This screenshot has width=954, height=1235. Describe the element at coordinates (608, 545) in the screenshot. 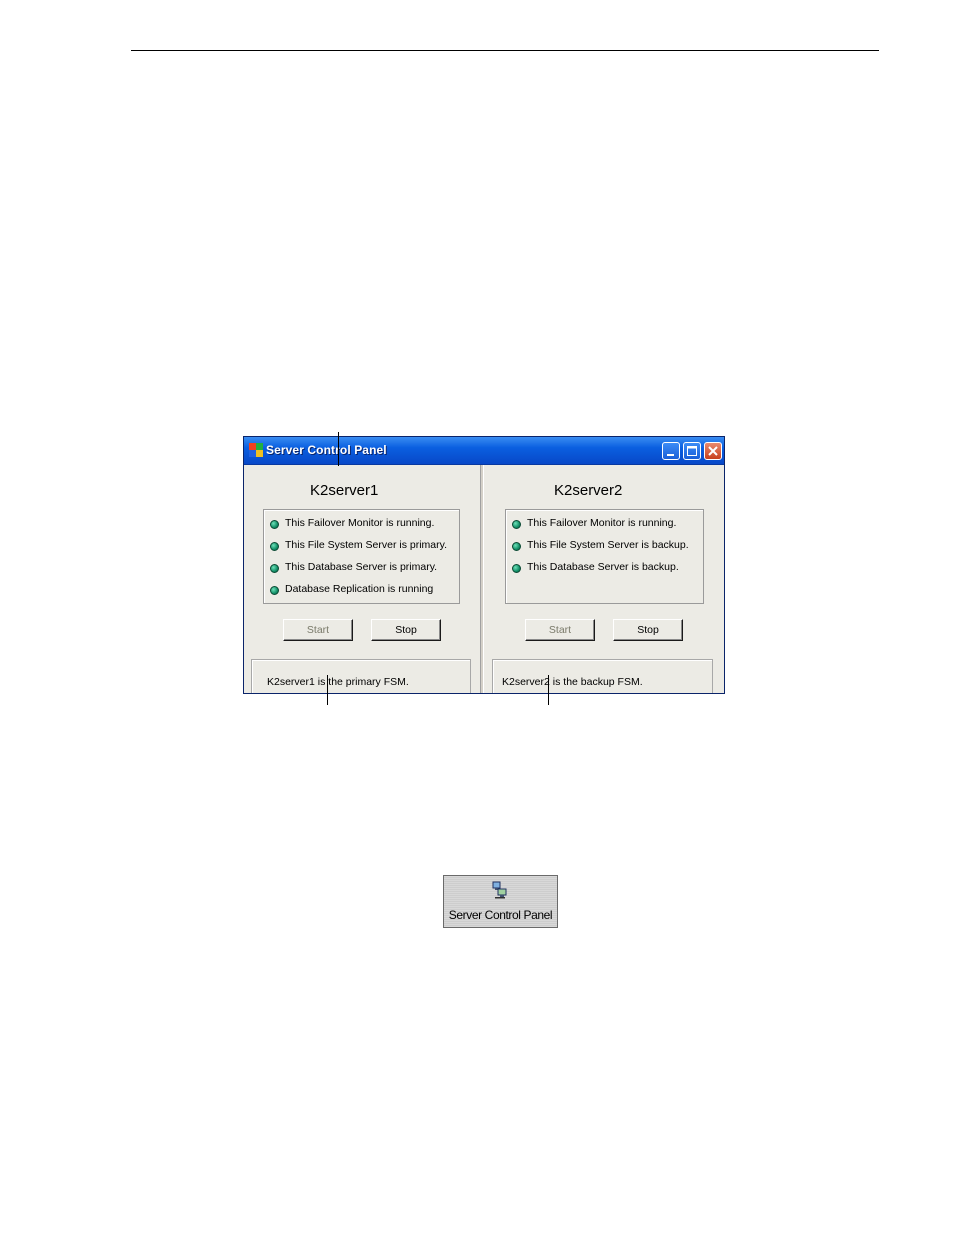

I see `status-text: This File System Server is backup.` at that location.